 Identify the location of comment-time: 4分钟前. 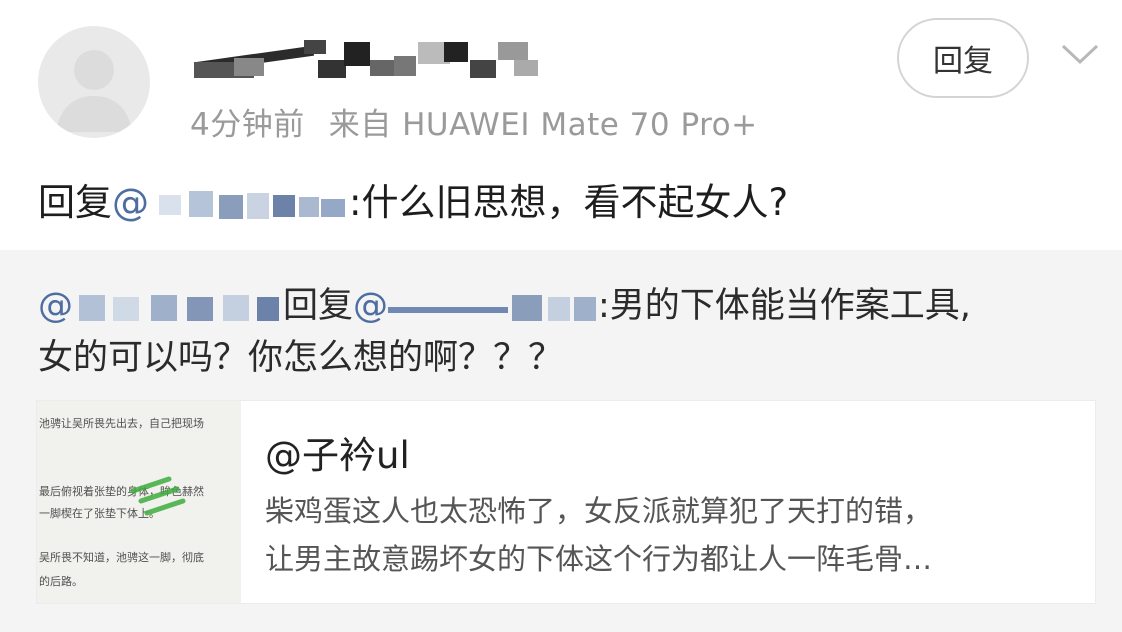
(247, 125).